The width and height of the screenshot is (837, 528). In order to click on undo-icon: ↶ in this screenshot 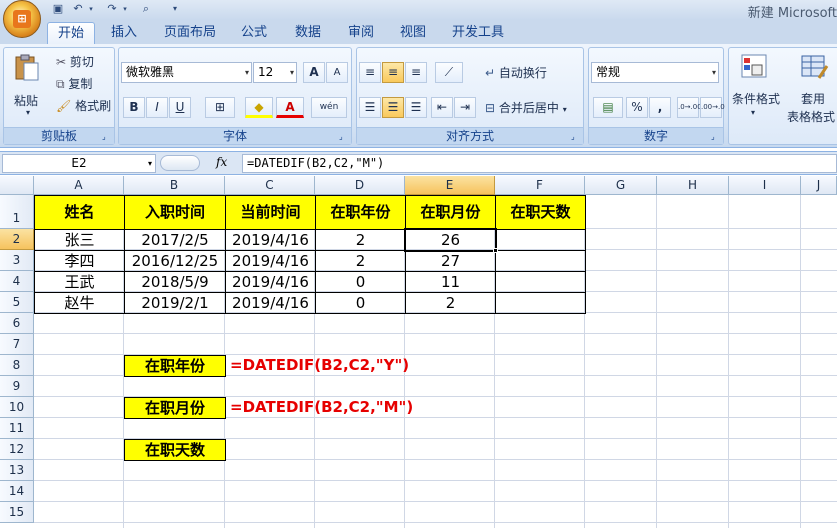, I will do `click(78, 9)`.